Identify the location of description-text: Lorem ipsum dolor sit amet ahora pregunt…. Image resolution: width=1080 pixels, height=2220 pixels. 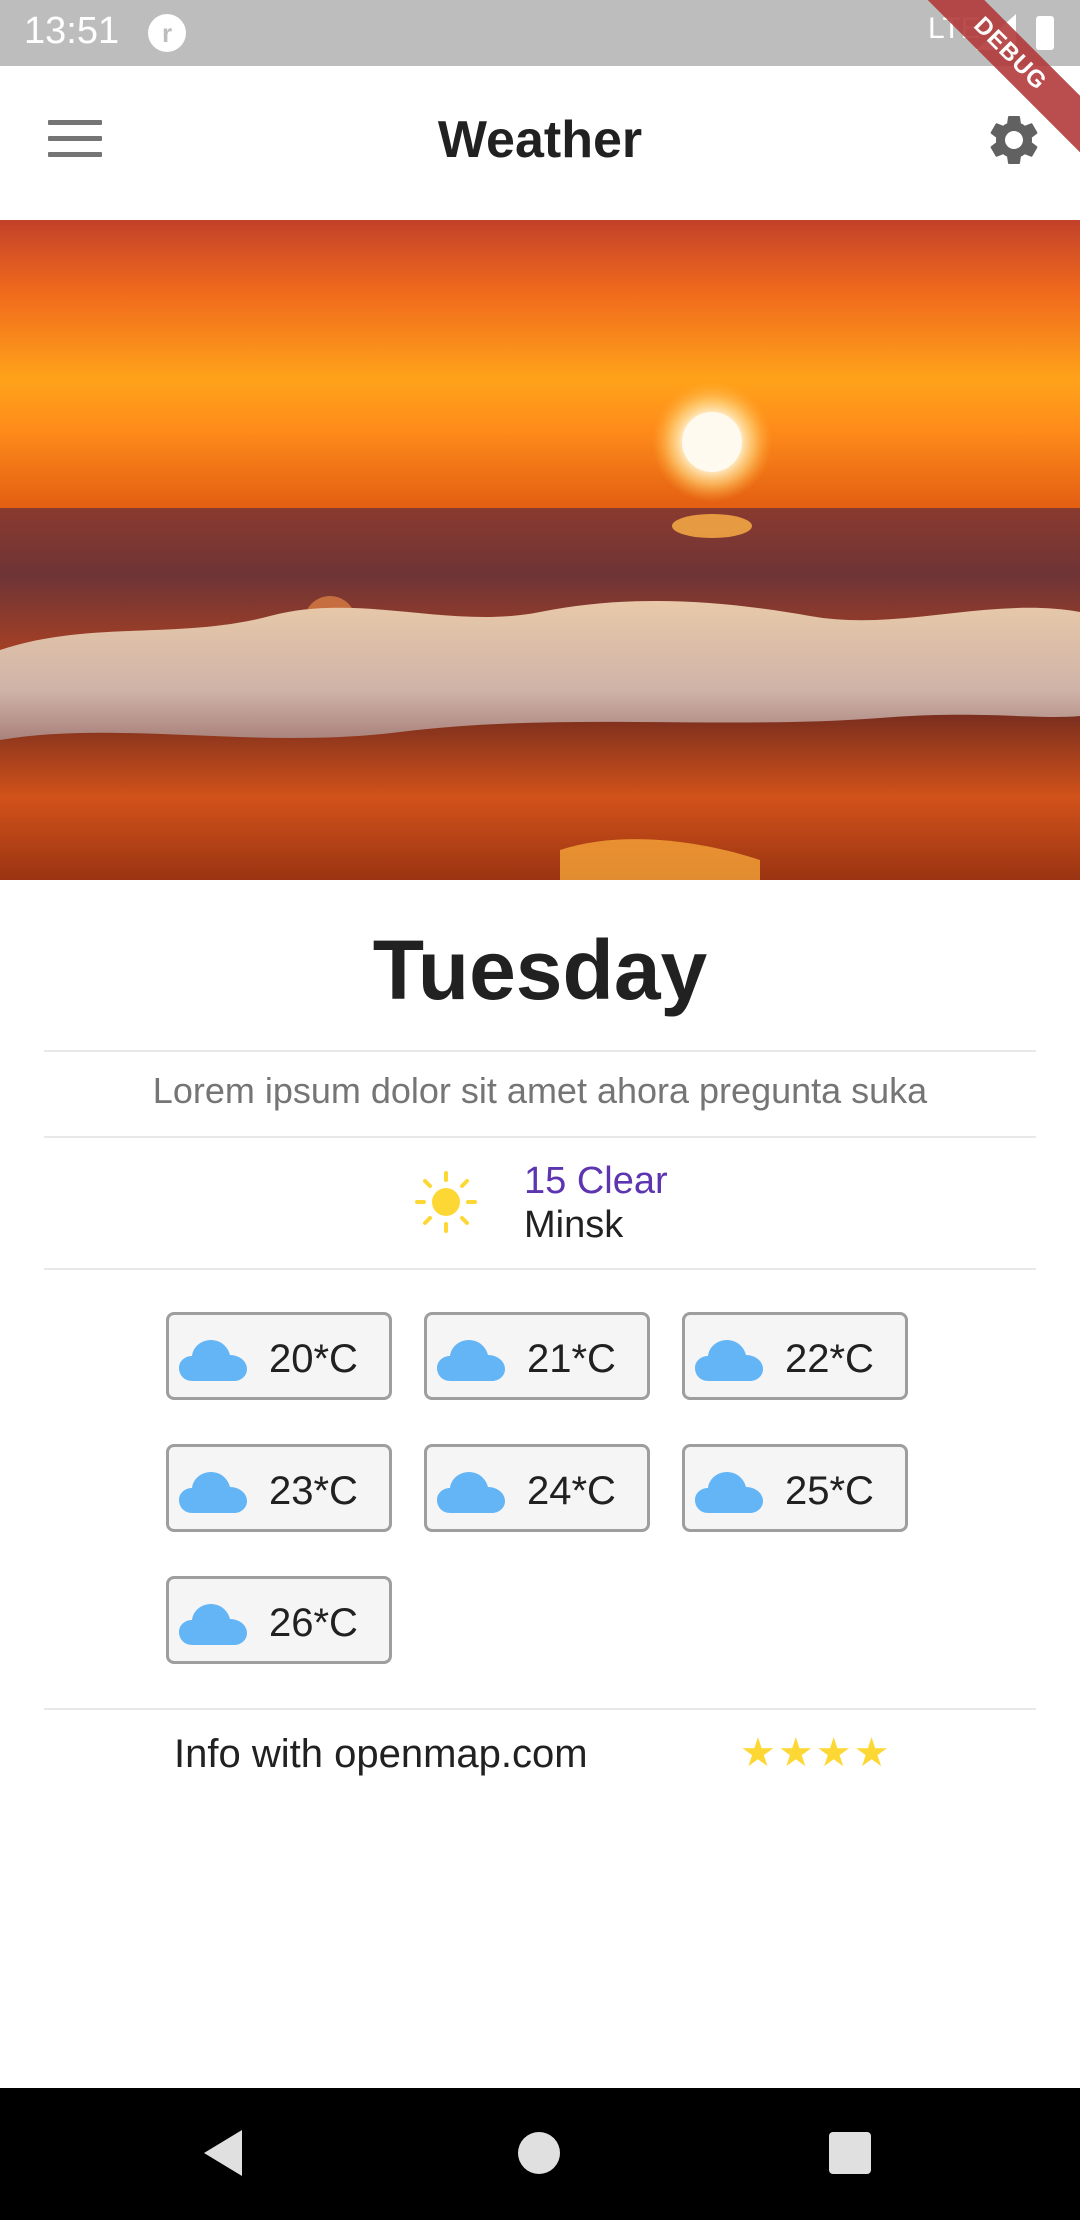
(540, 1090).